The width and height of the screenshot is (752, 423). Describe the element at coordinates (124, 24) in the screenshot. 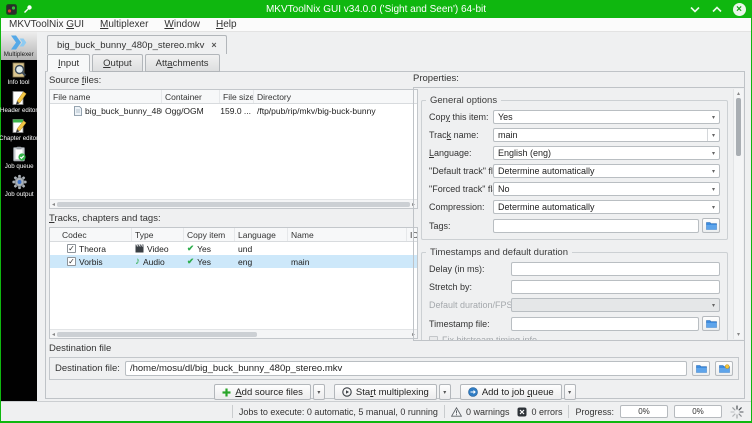

I see `menu-multiplexer: Multiplexer` at that location.